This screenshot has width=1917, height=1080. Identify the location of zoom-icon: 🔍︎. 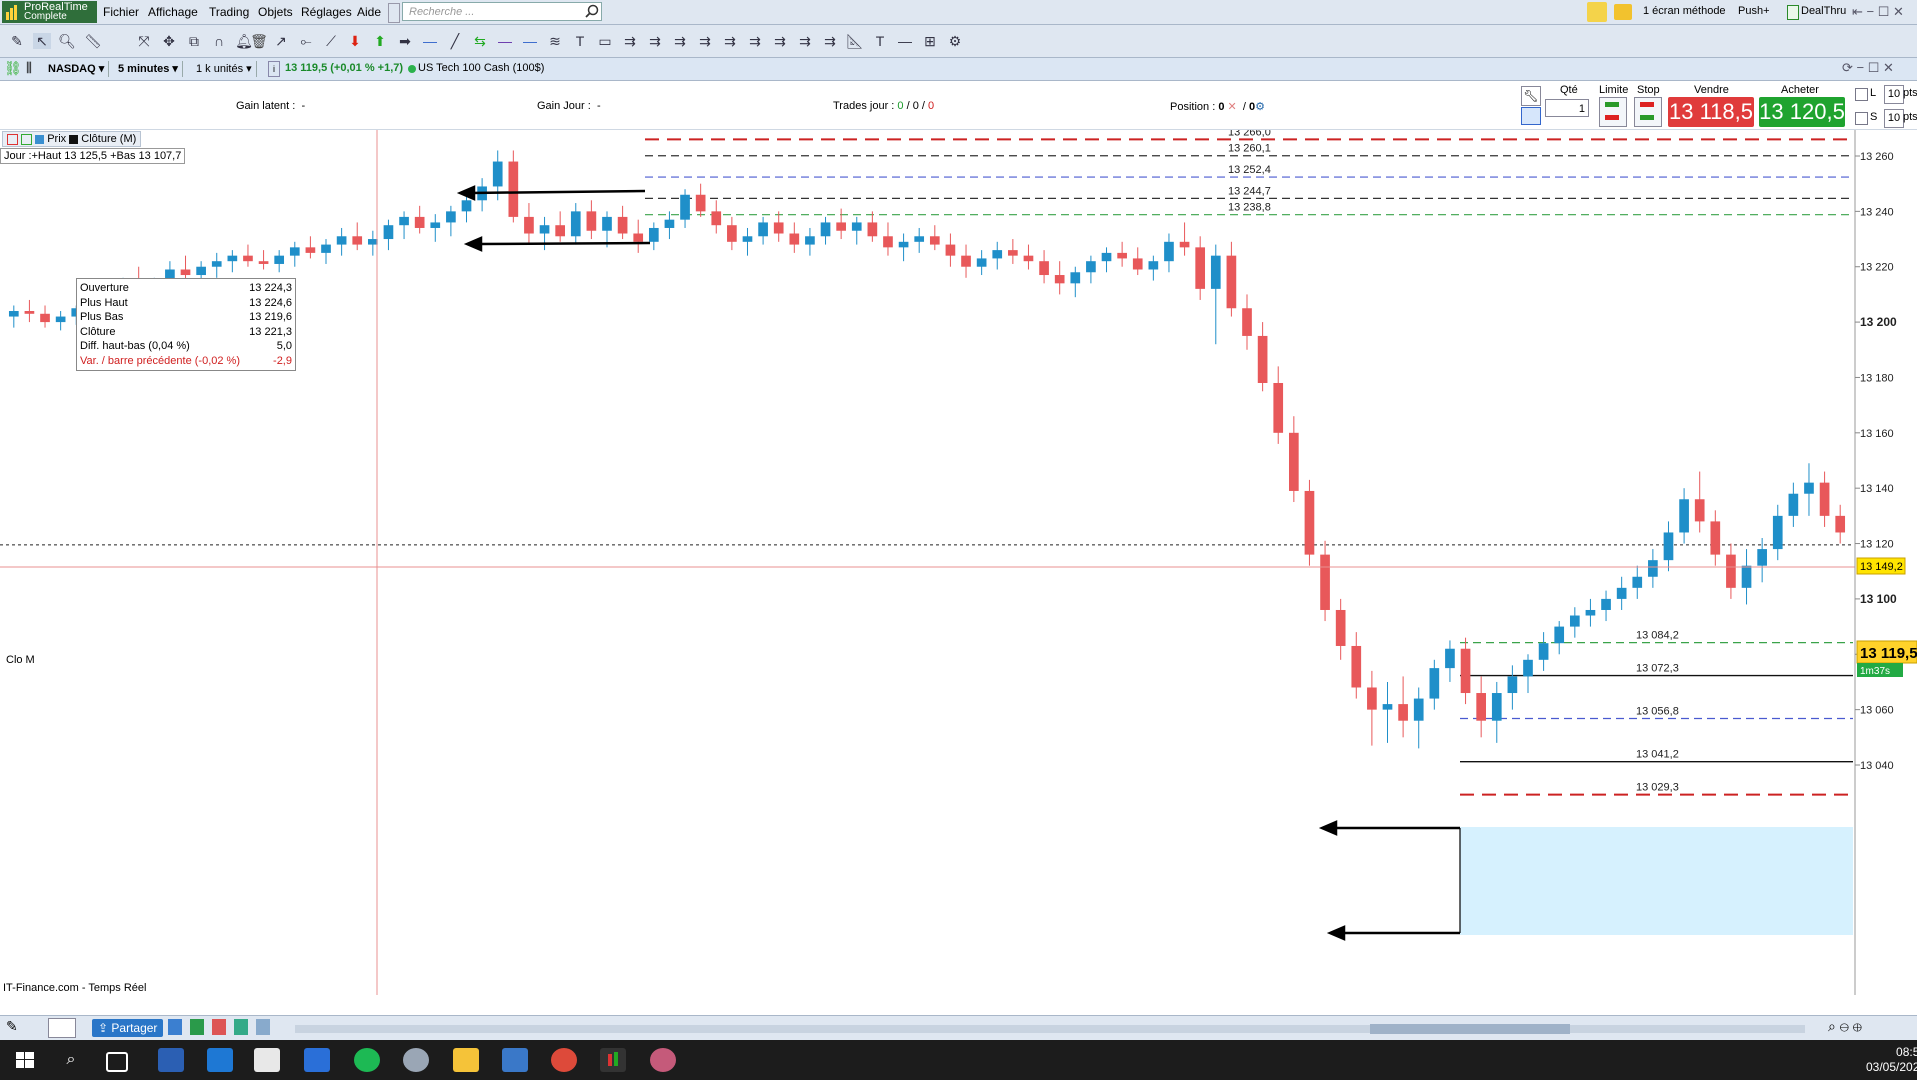
(67, 41).